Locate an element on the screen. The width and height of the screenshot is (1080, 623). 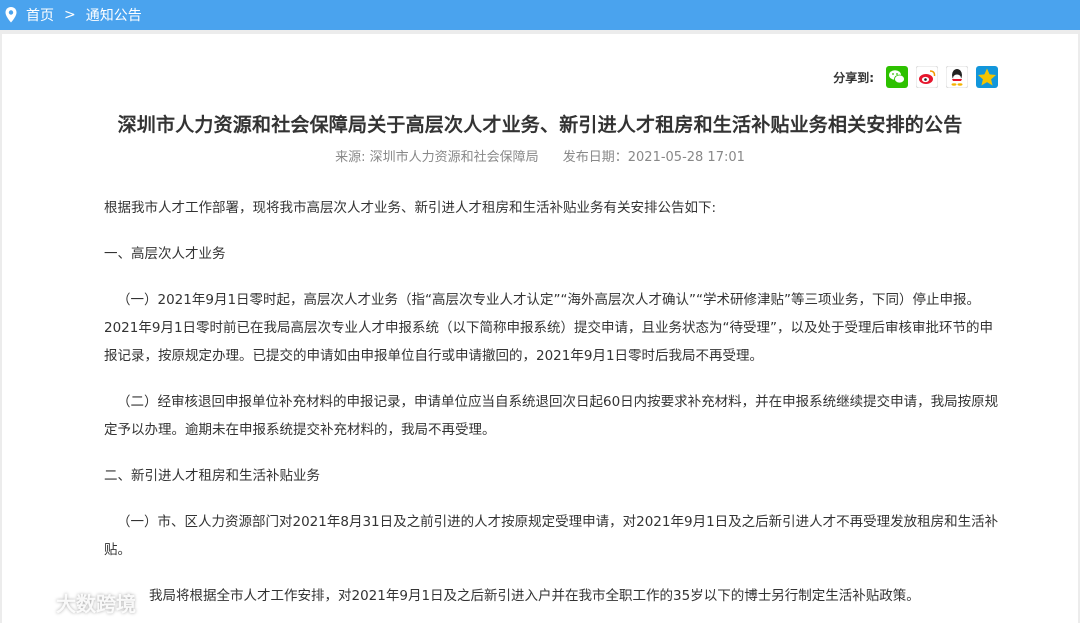
breadcrumb-current: 通知公告 is located at coordinates (114, 15).